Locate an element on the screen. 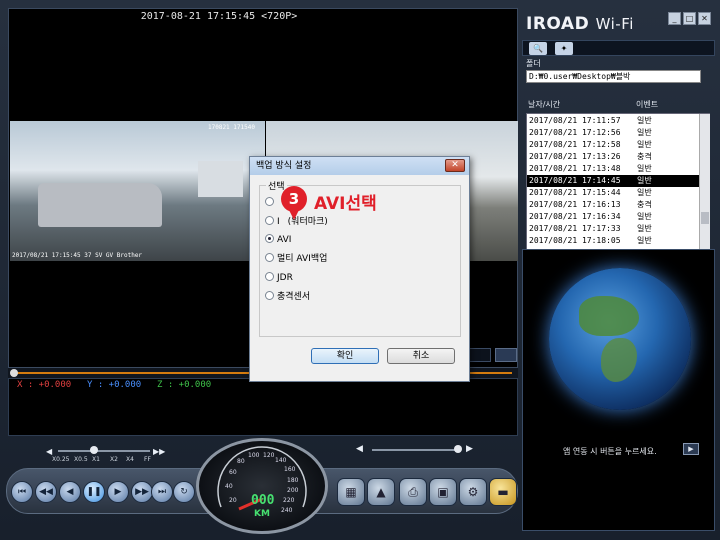 The image size is (720, 540). speed-label: X0.25 is located at coordinates (61, 459).